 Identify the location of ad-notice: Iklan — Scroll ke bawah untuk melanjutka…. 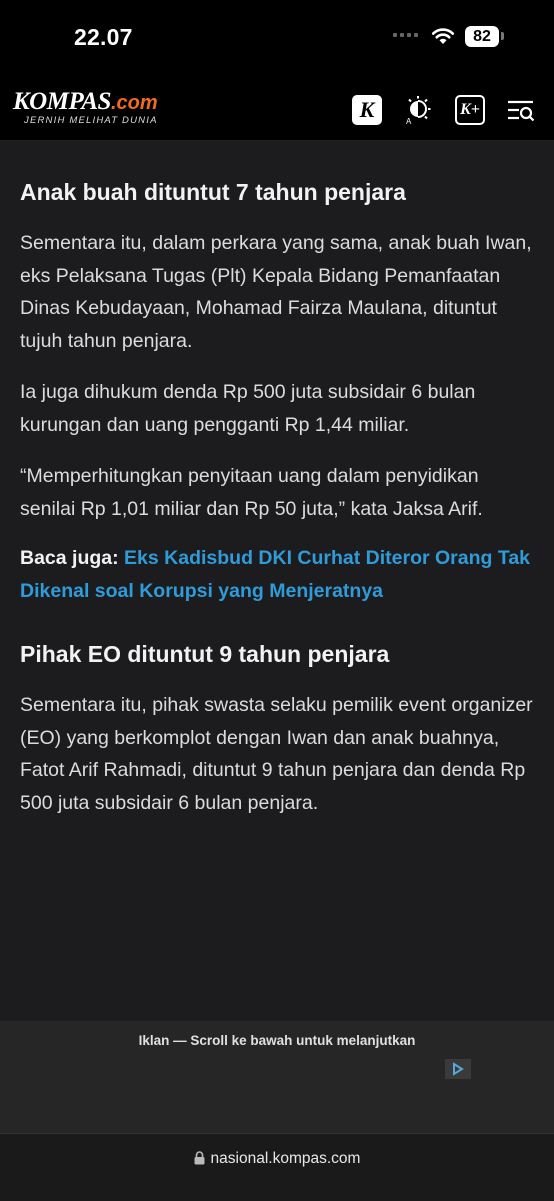
(277, 1040).